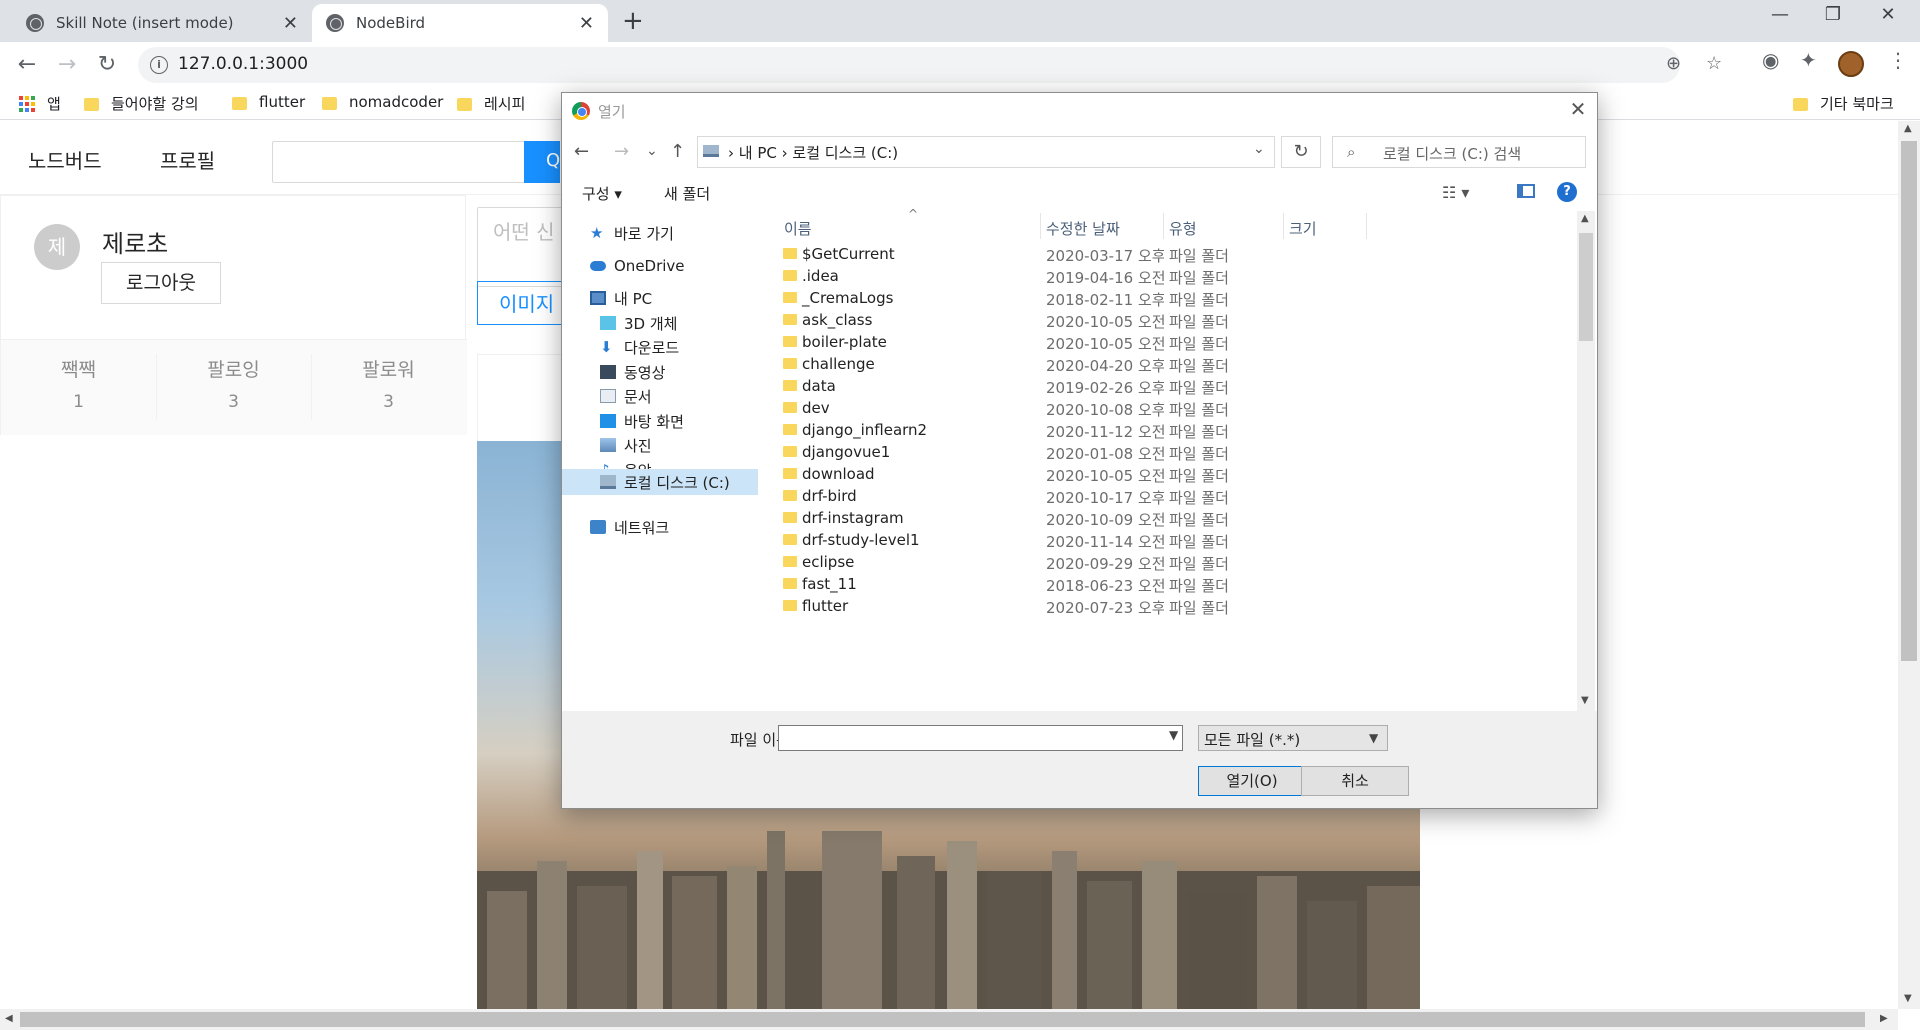 The height and width of the screenshot is (1030, 1920). What do you see at coordinates (1780, 14) in the screenshot?
I see `minimize-button: —` at bounding box center [1780, 14].